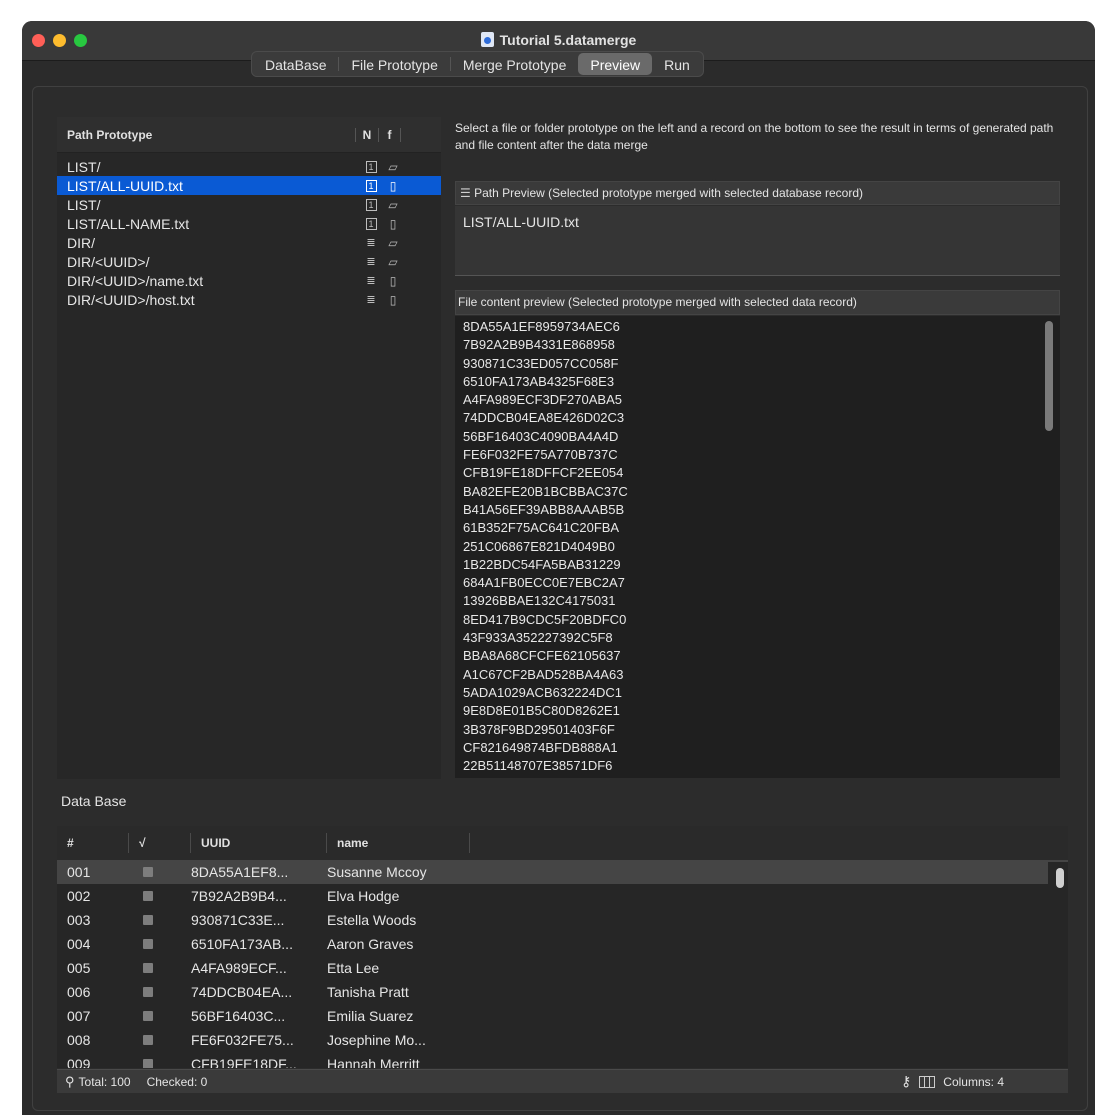 The height and width of the screenshot is (1115, 1095). I want to click on file-content-line: BA82EFE20B1BCBBAC37C, so click(545, 491).